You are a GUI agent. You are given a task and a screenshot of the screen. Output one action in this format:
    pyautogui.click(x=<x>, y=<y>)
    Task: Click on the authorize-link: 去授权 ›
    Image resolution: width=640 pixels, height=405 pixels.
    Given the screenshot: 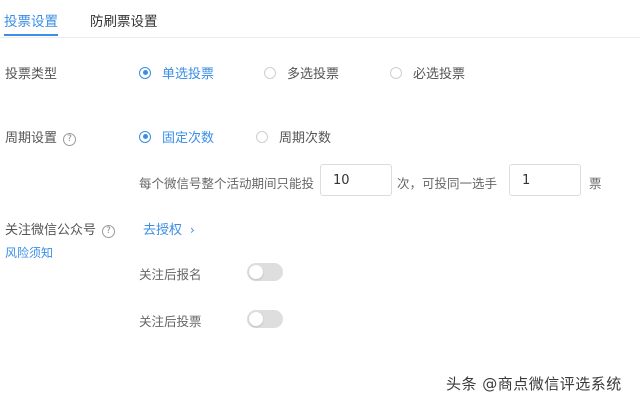 What is the action you would take?
    pyautogui.click(x=169, y=228)
    